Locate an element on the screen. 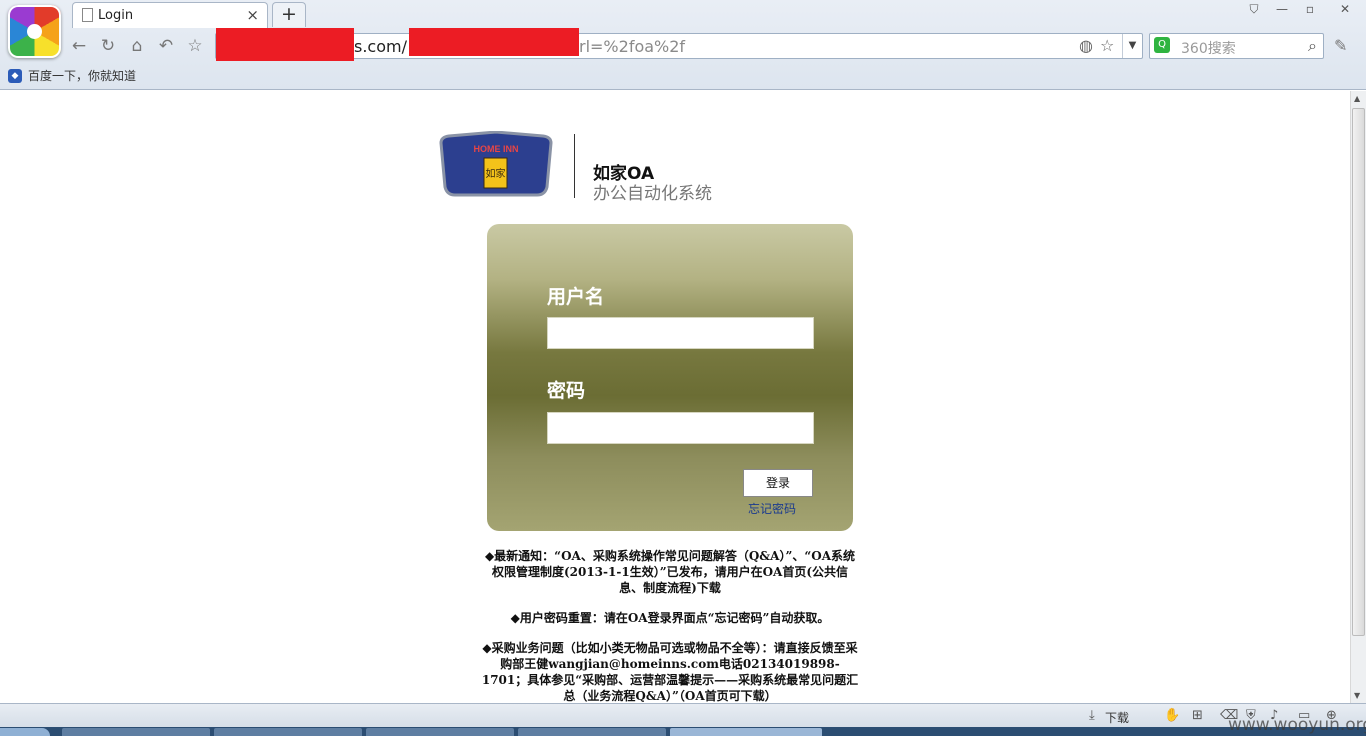  vertical-scrollbar: ▲ ▼ is located at coordinates (1358, 397).